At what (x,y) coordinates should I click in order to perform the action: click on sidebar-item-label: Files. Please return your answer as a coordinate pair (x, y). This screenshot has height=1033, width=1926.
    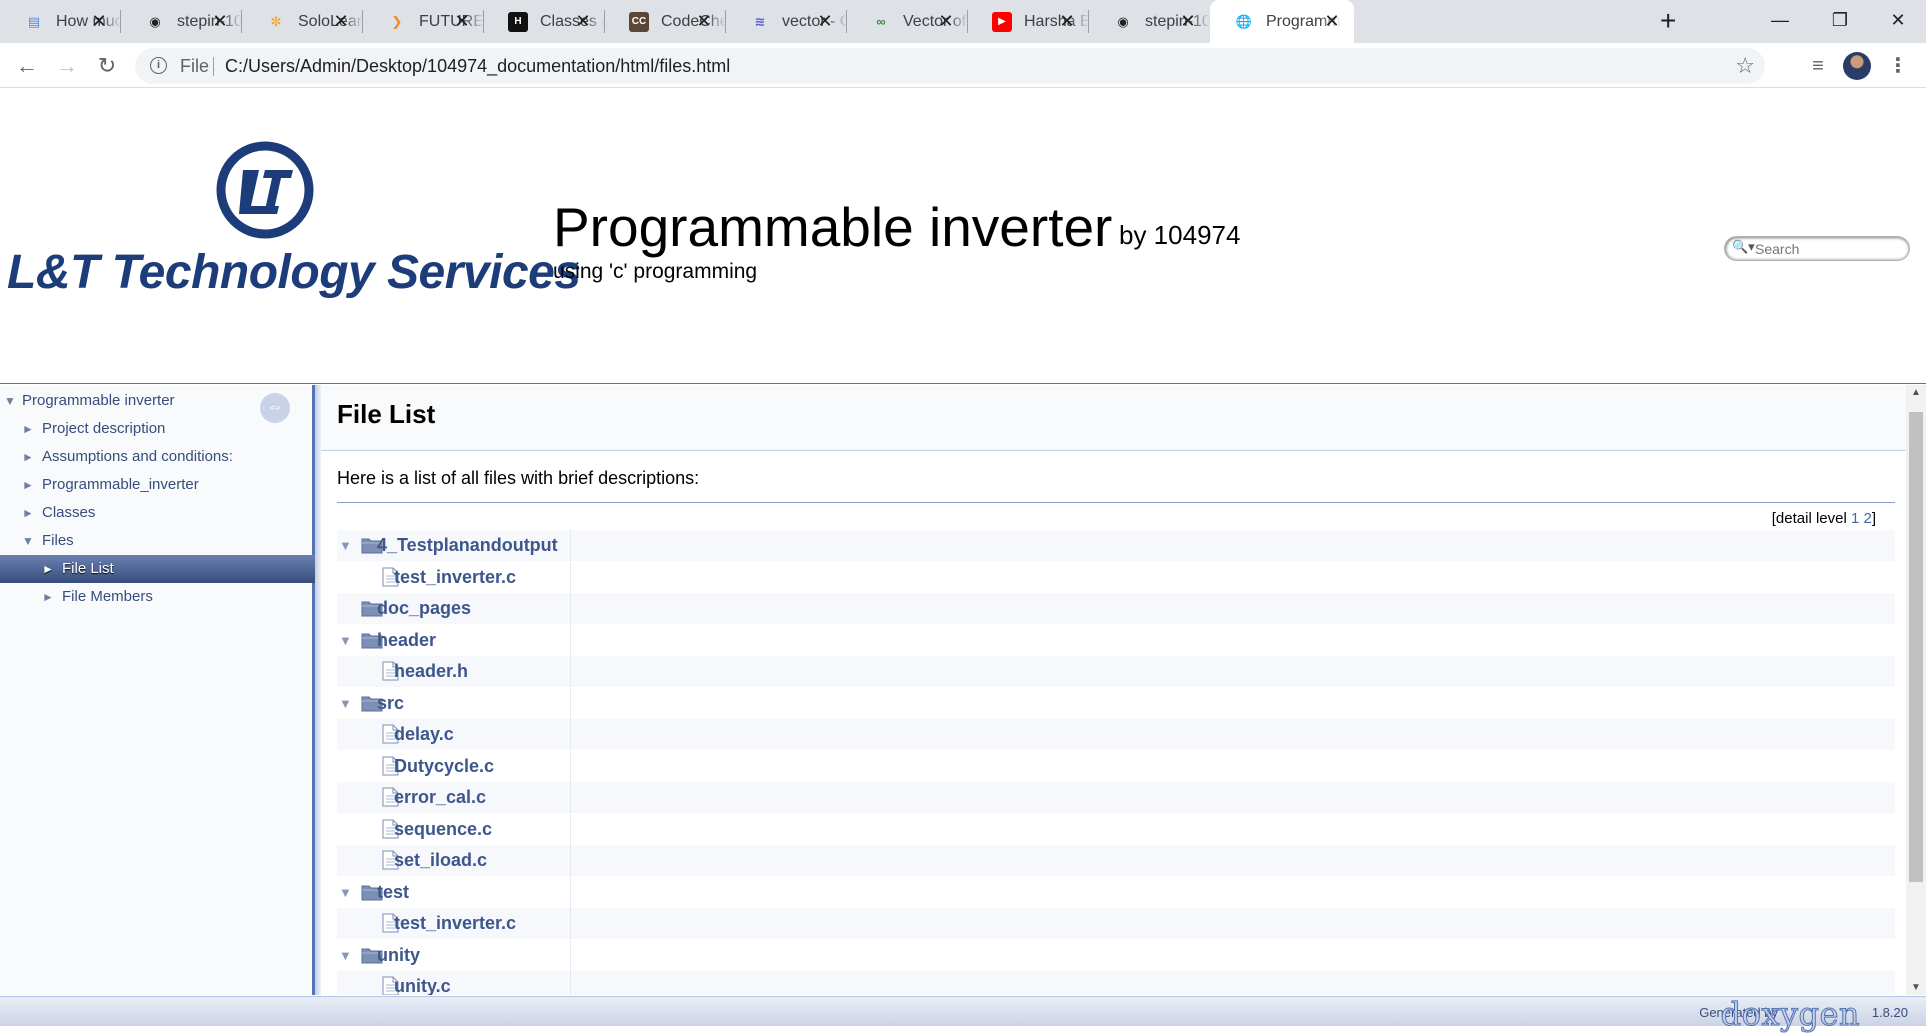
    Looking at the image, I should click on (58, 541).